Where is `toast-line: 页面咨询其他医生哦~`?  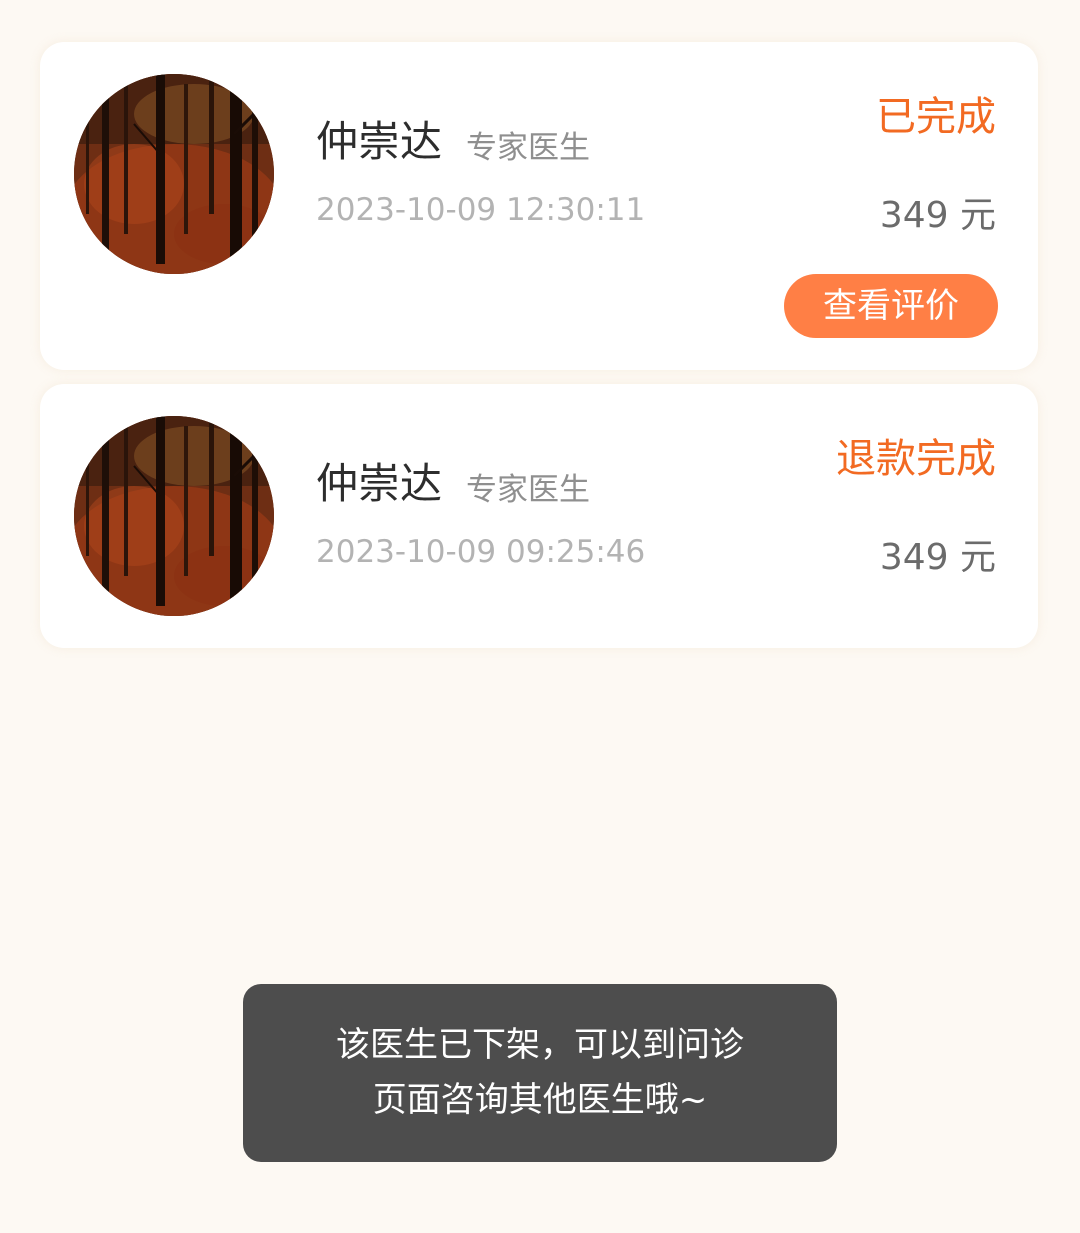
toast-line: 页面咨询其他医生哦~ is located at coordinates (540, 1100).